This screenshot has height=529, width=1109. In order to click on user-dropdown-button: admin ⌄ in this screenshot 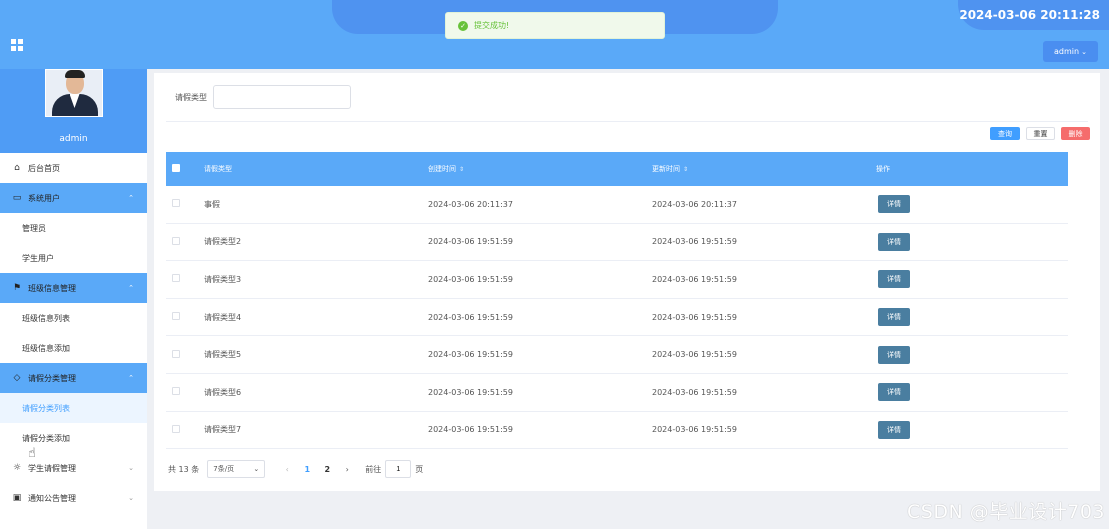, I will do `click(1070, 51)`.